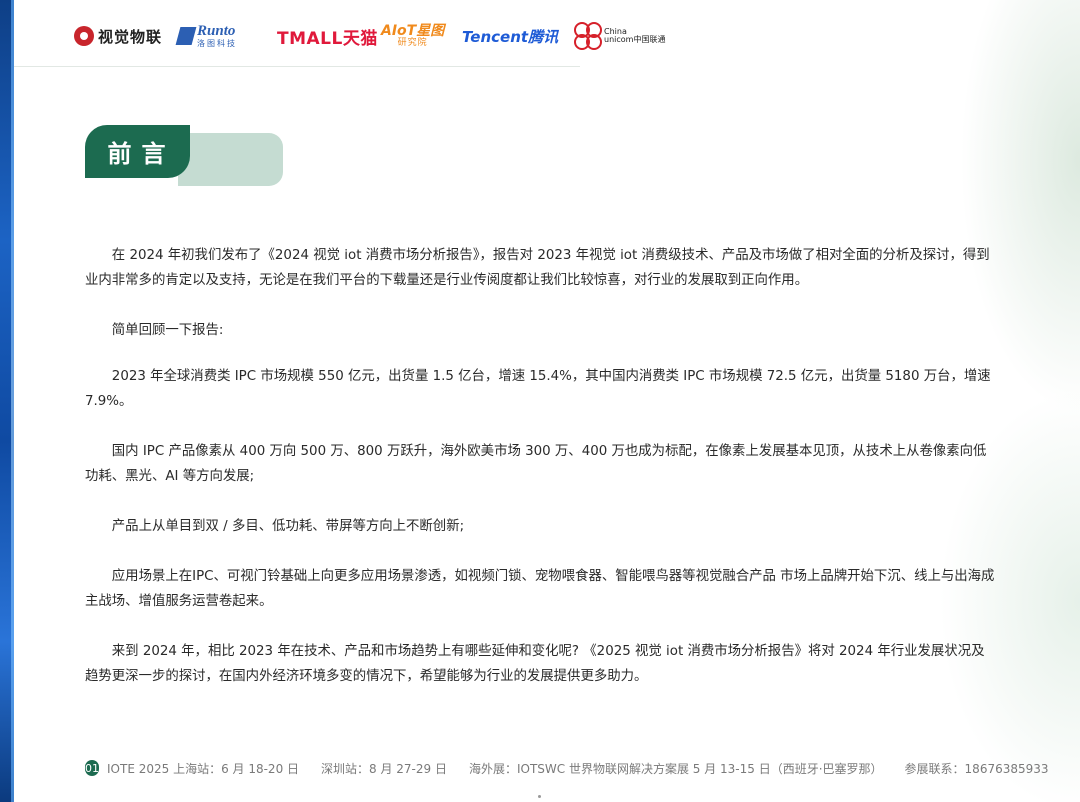 Image resolution: width=1080 pixels, height=802 pixels. I want to click on runto-logo-icon, so click(186, 36).